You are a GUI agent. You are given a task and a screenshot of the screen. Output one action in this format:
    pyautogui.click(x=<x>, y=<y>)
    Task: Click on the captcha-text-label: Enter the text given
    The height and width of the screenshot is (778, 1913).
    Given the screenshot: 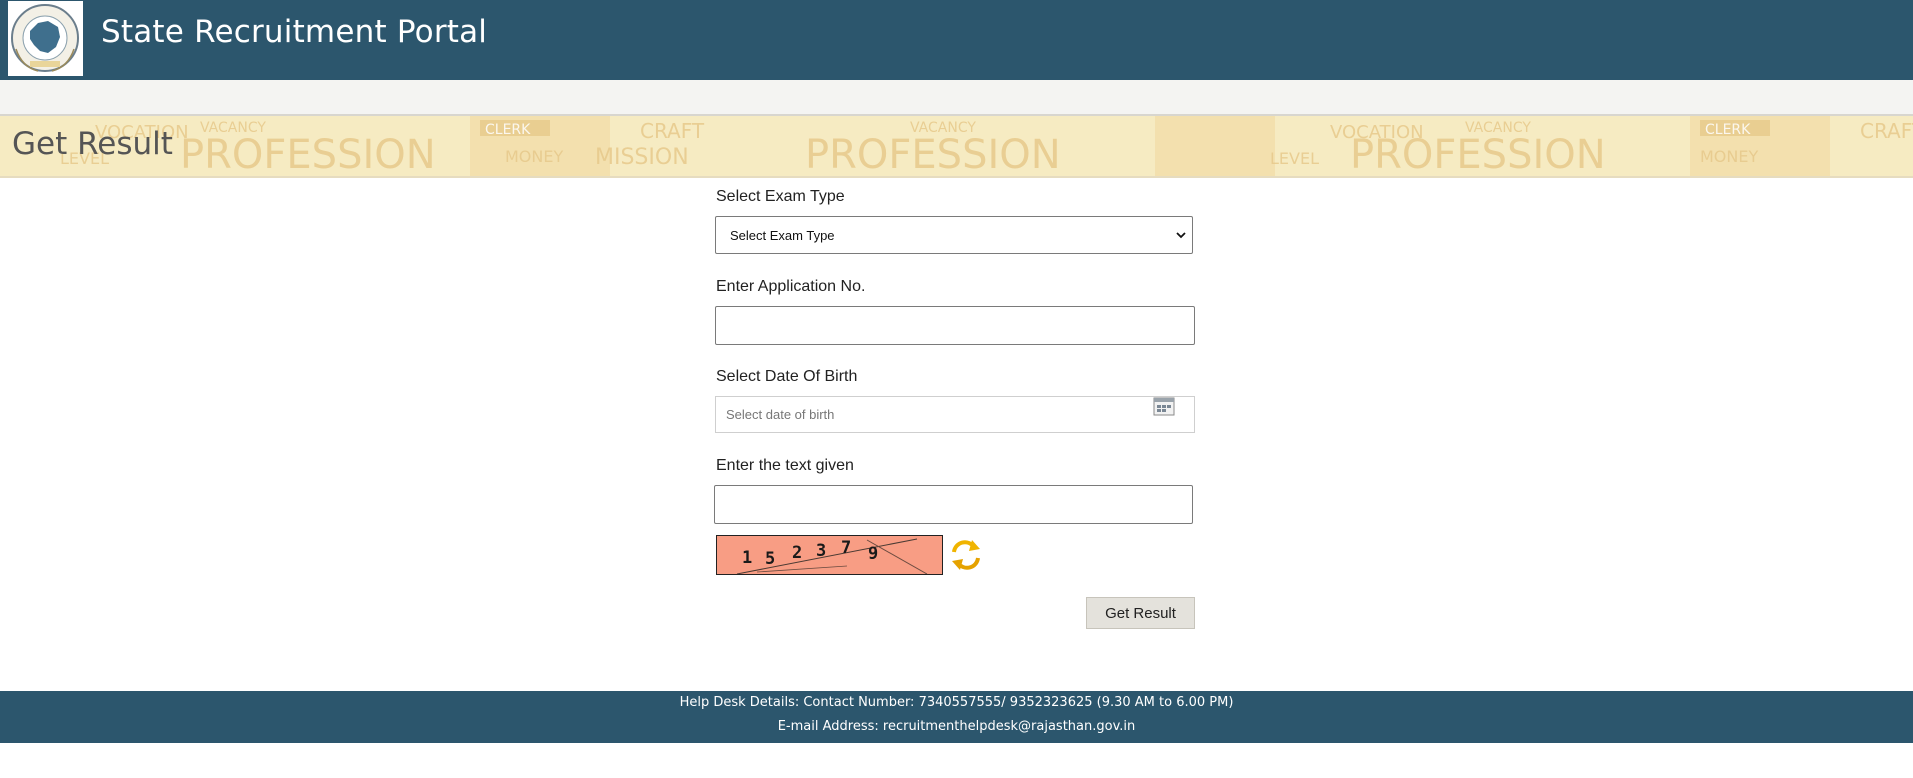 What is the action you would take?
    pyautogui.click(x=785, y=465)
    